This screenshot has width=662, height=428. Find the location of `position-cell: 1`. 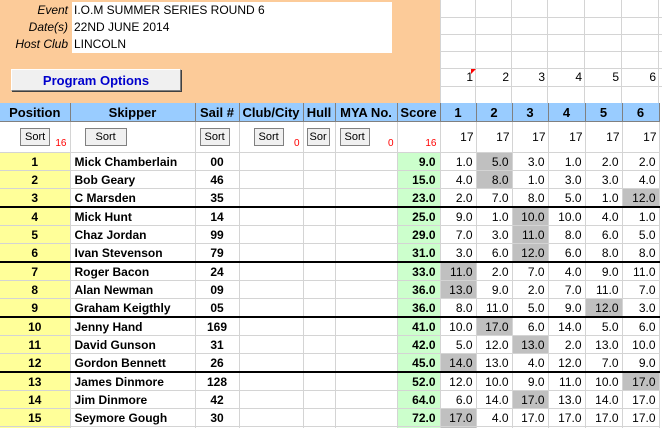

position-cell: 1 is located at coordinates (35, 161).